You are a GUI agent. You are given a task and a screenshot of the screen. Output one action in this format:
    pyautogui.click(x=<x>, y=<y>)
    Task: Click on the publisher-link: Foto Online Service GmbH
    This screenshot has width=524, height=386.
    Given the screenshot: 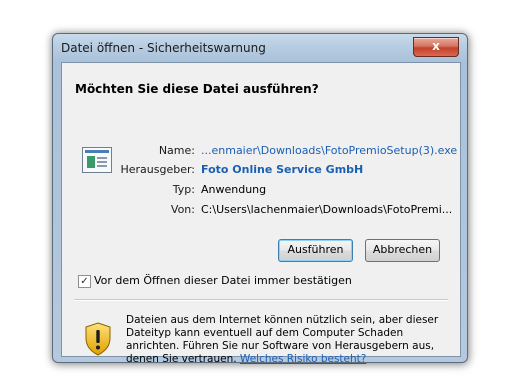 What is the action you would take?
    pyautogui.click(x=282, y=169)
    